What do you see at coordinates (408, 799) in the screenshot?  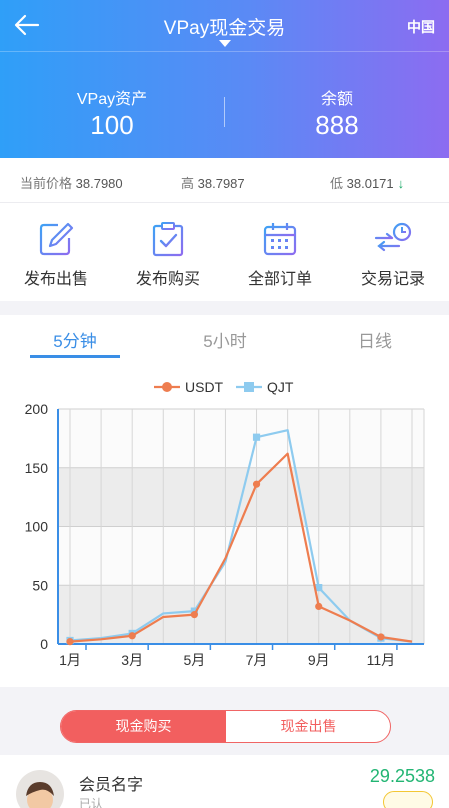 I see `member-badge` at bounding box center [408, 799].